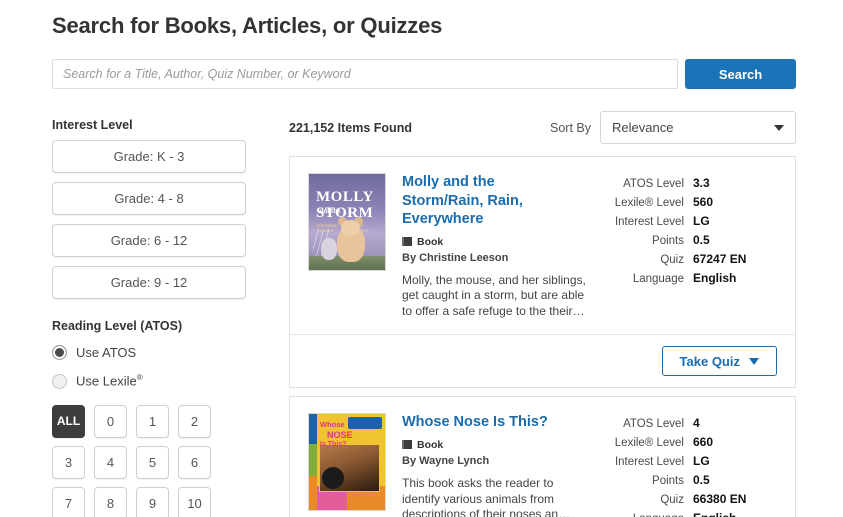 The height and width of the screenshot is (517, 843). I want to click on cover-band-blue, so click(313, 429).